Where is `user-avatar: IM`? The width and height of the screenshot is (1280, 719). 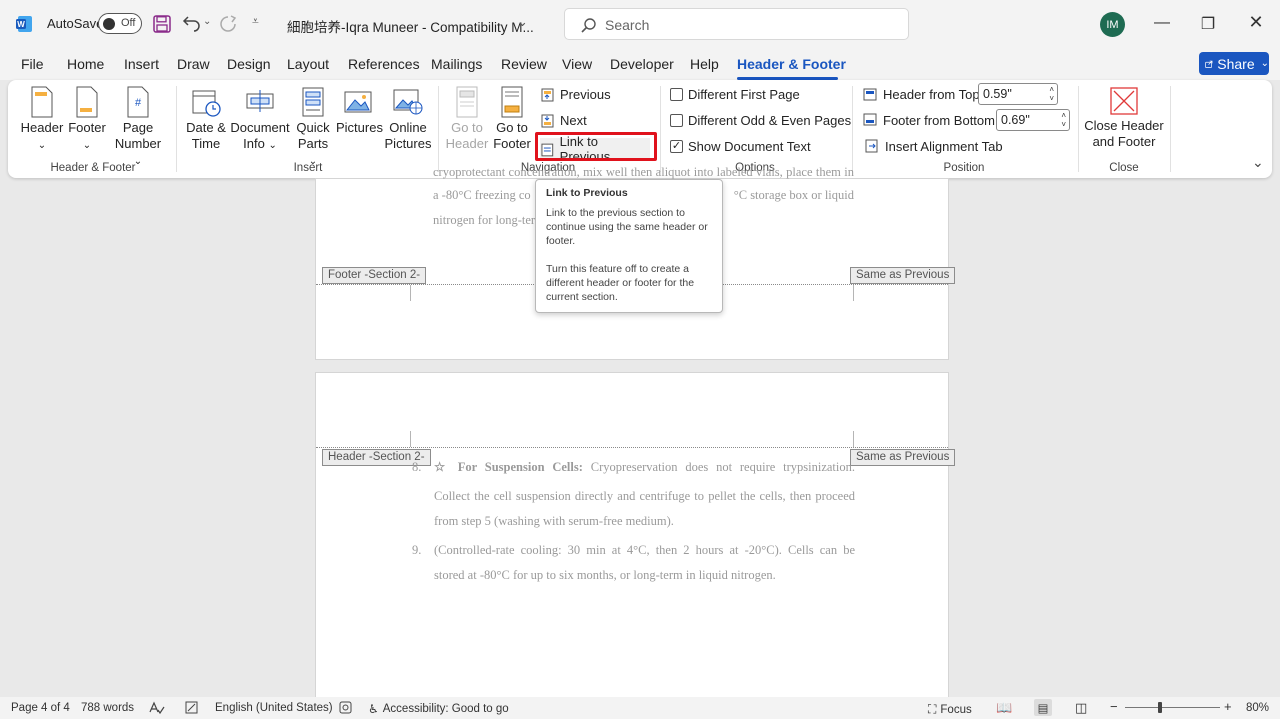 user-avatar: IM is located at coordinates (1112, 24).